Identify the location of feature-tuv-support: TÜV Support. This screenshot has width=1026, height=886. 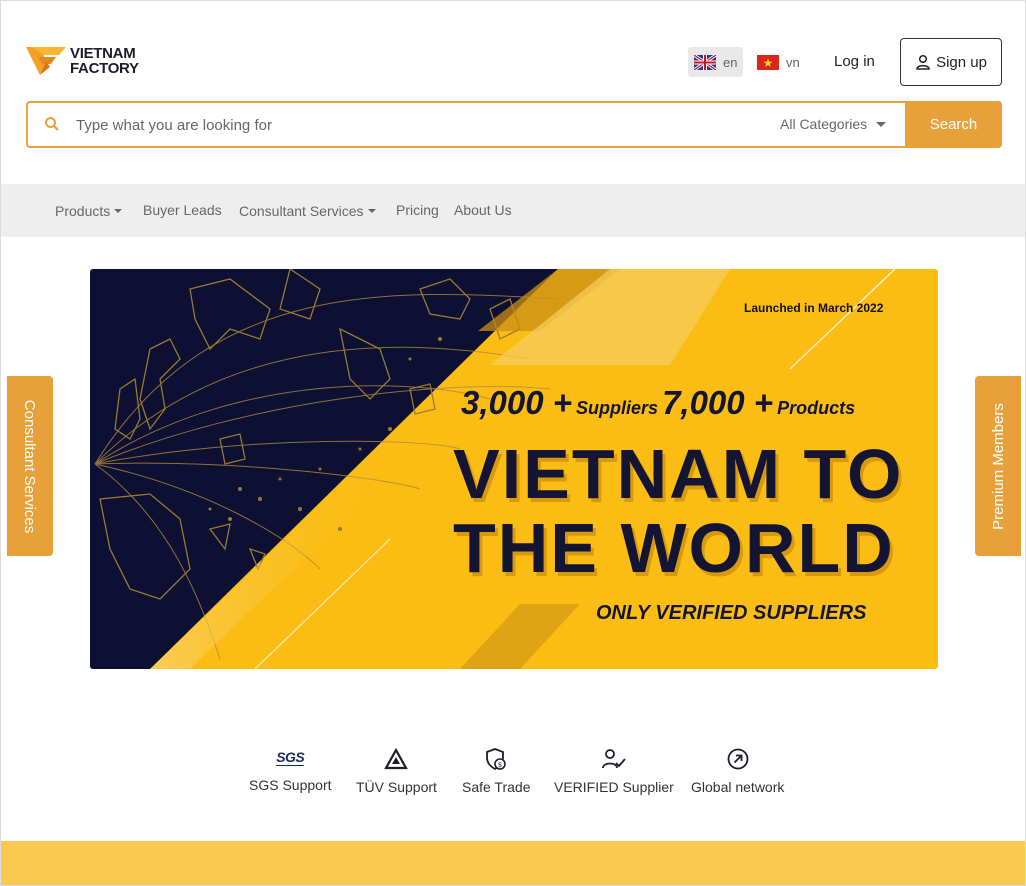
(396, 770).